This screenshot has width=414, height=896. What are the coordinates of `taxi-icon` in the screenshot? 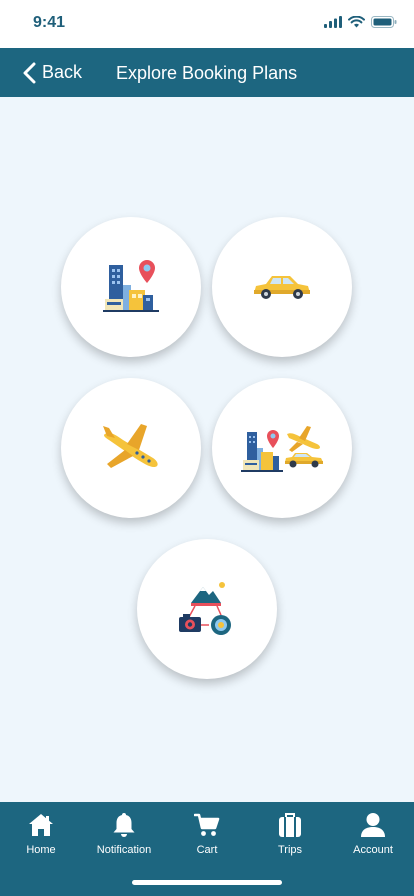 It's located at (282, 287).